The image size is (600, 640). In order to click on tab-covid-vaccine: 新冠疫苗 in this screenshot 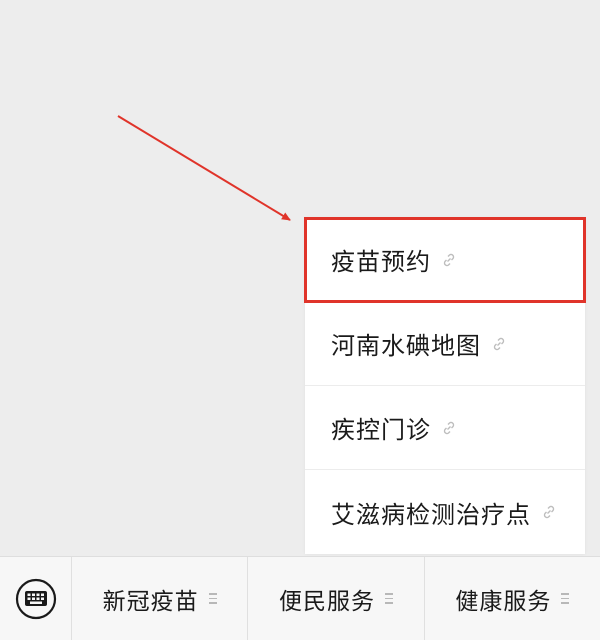, I will do `click(160, 598)`.